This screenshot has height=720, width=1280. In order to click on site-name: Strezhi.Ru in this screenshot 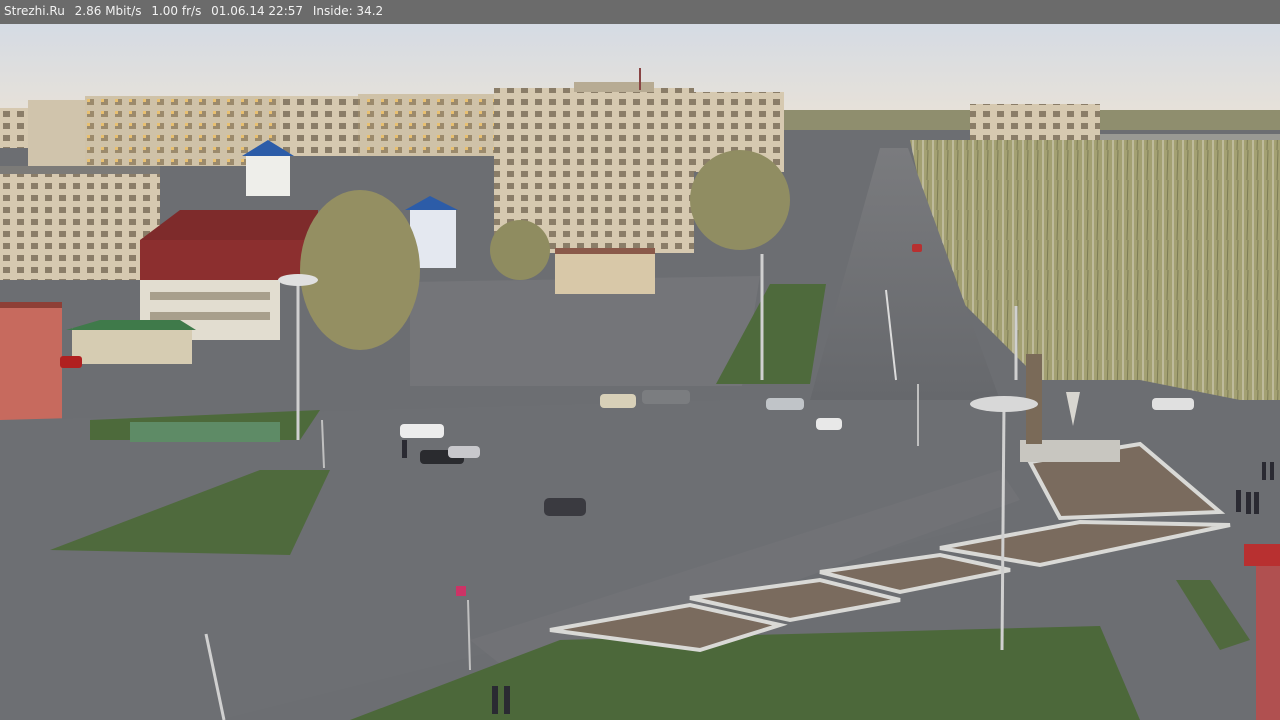, I will do `click(34, 11)`.